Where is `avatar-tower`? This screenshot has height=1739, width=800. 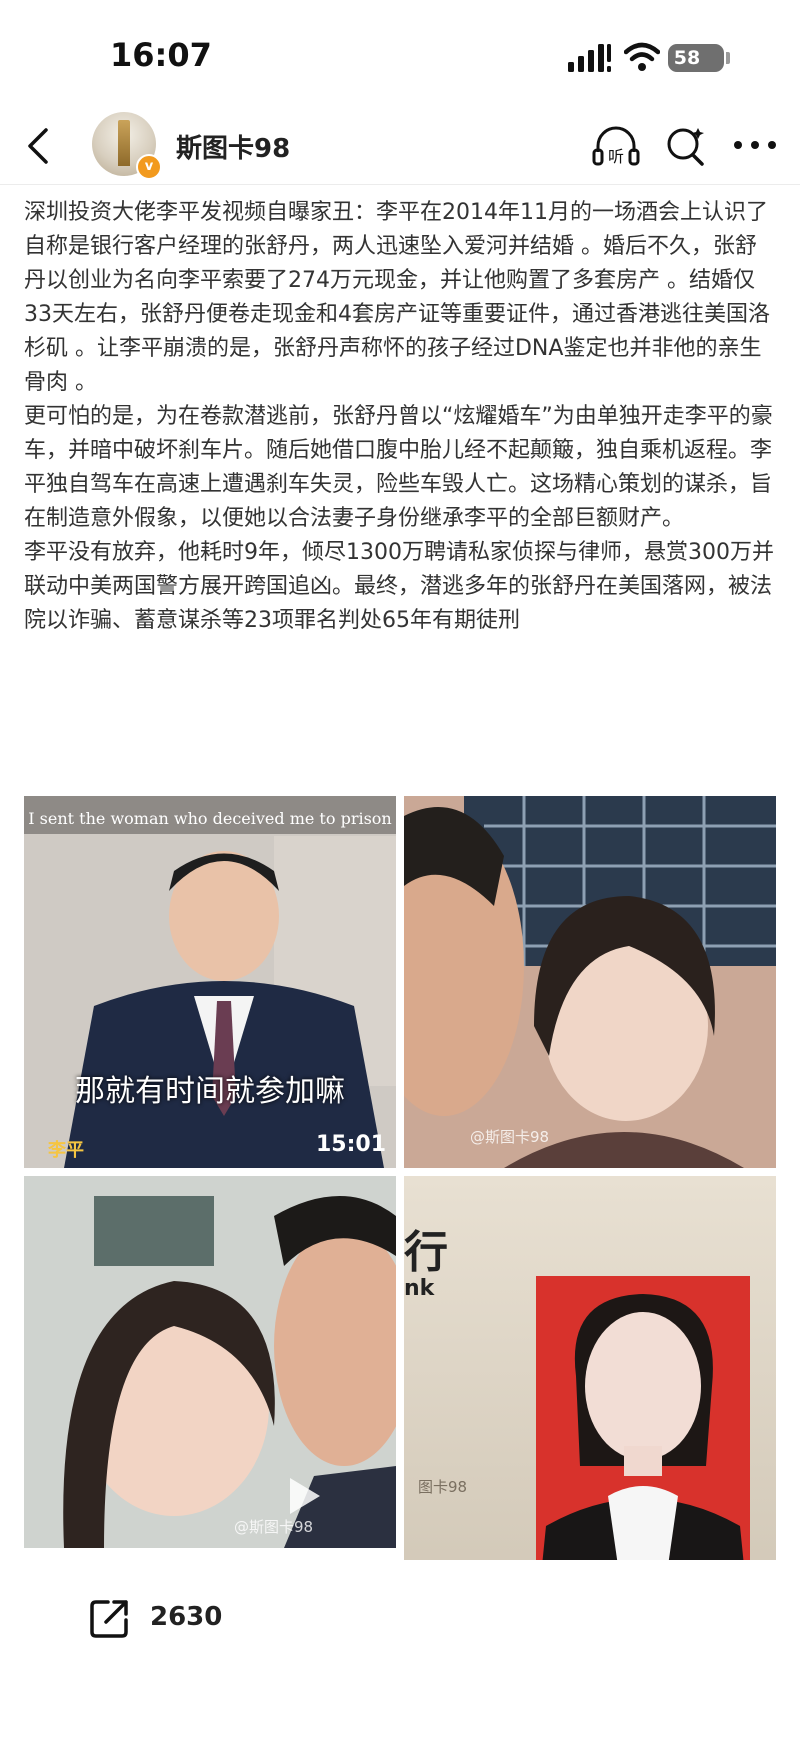
avatar-tower is located at coordinates (124, 143).